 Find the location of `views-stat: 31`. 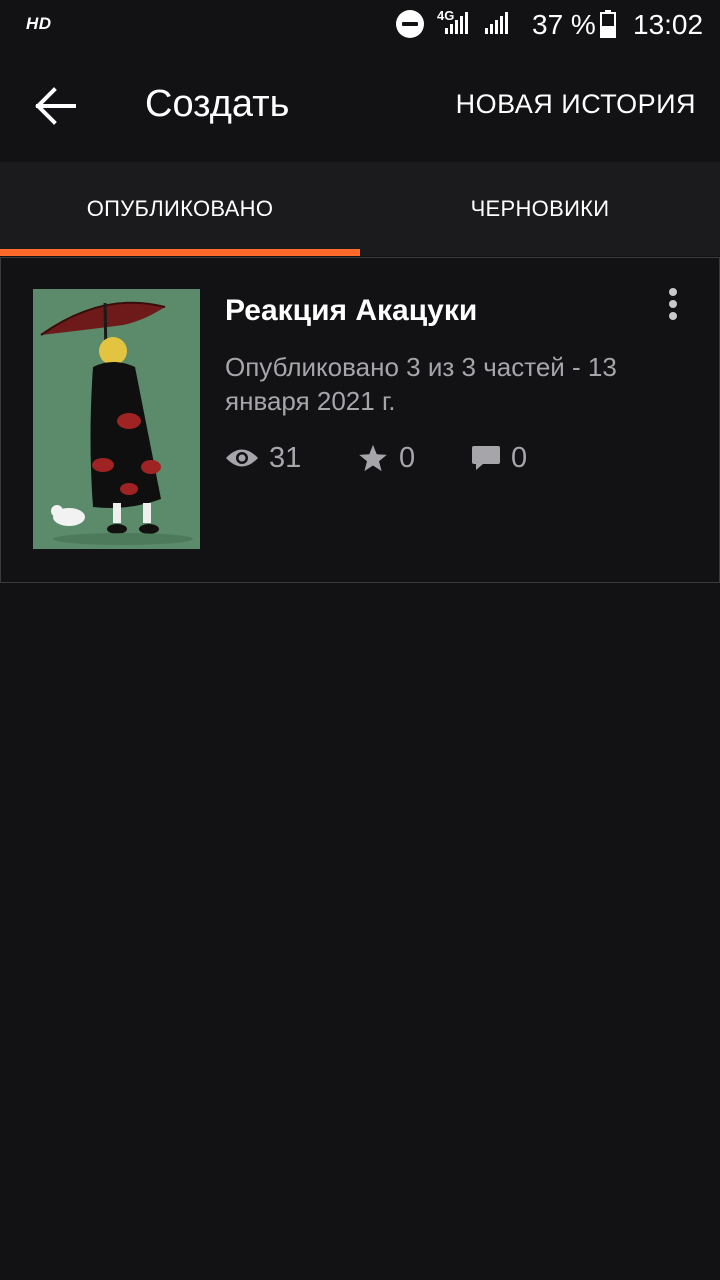

views-stat: 31 is located at coordinates (263, 458).